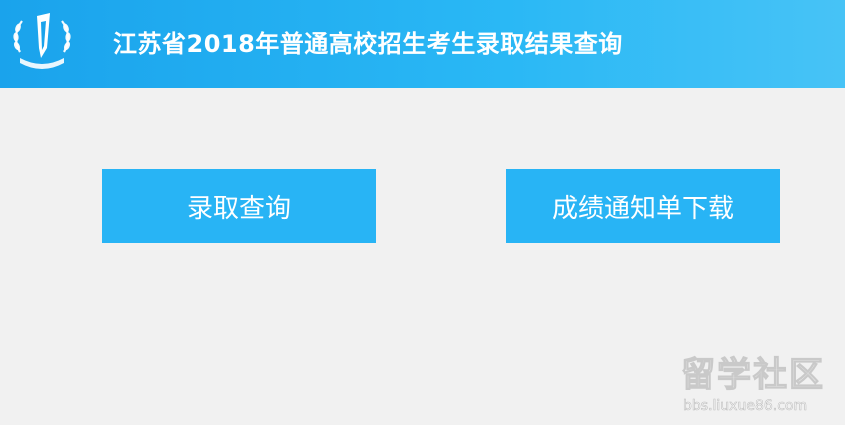  I want to click on watermark-logo: 留学社区 bbs.liuxue86.com, so click(752, 384).